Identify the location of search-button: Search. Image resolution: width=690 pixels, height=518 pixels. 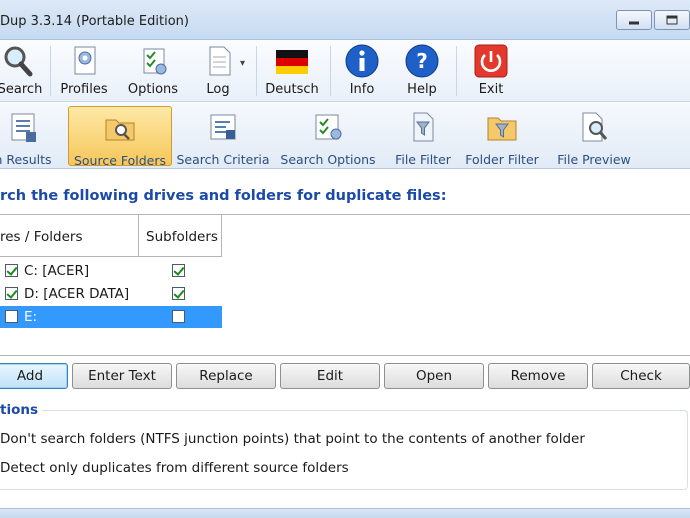
(22, 72).